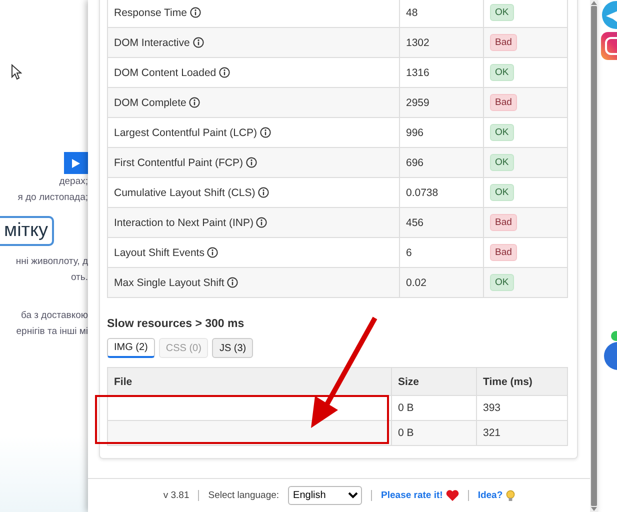  I want to click on version-text: v 3.81, so click(176, 495).